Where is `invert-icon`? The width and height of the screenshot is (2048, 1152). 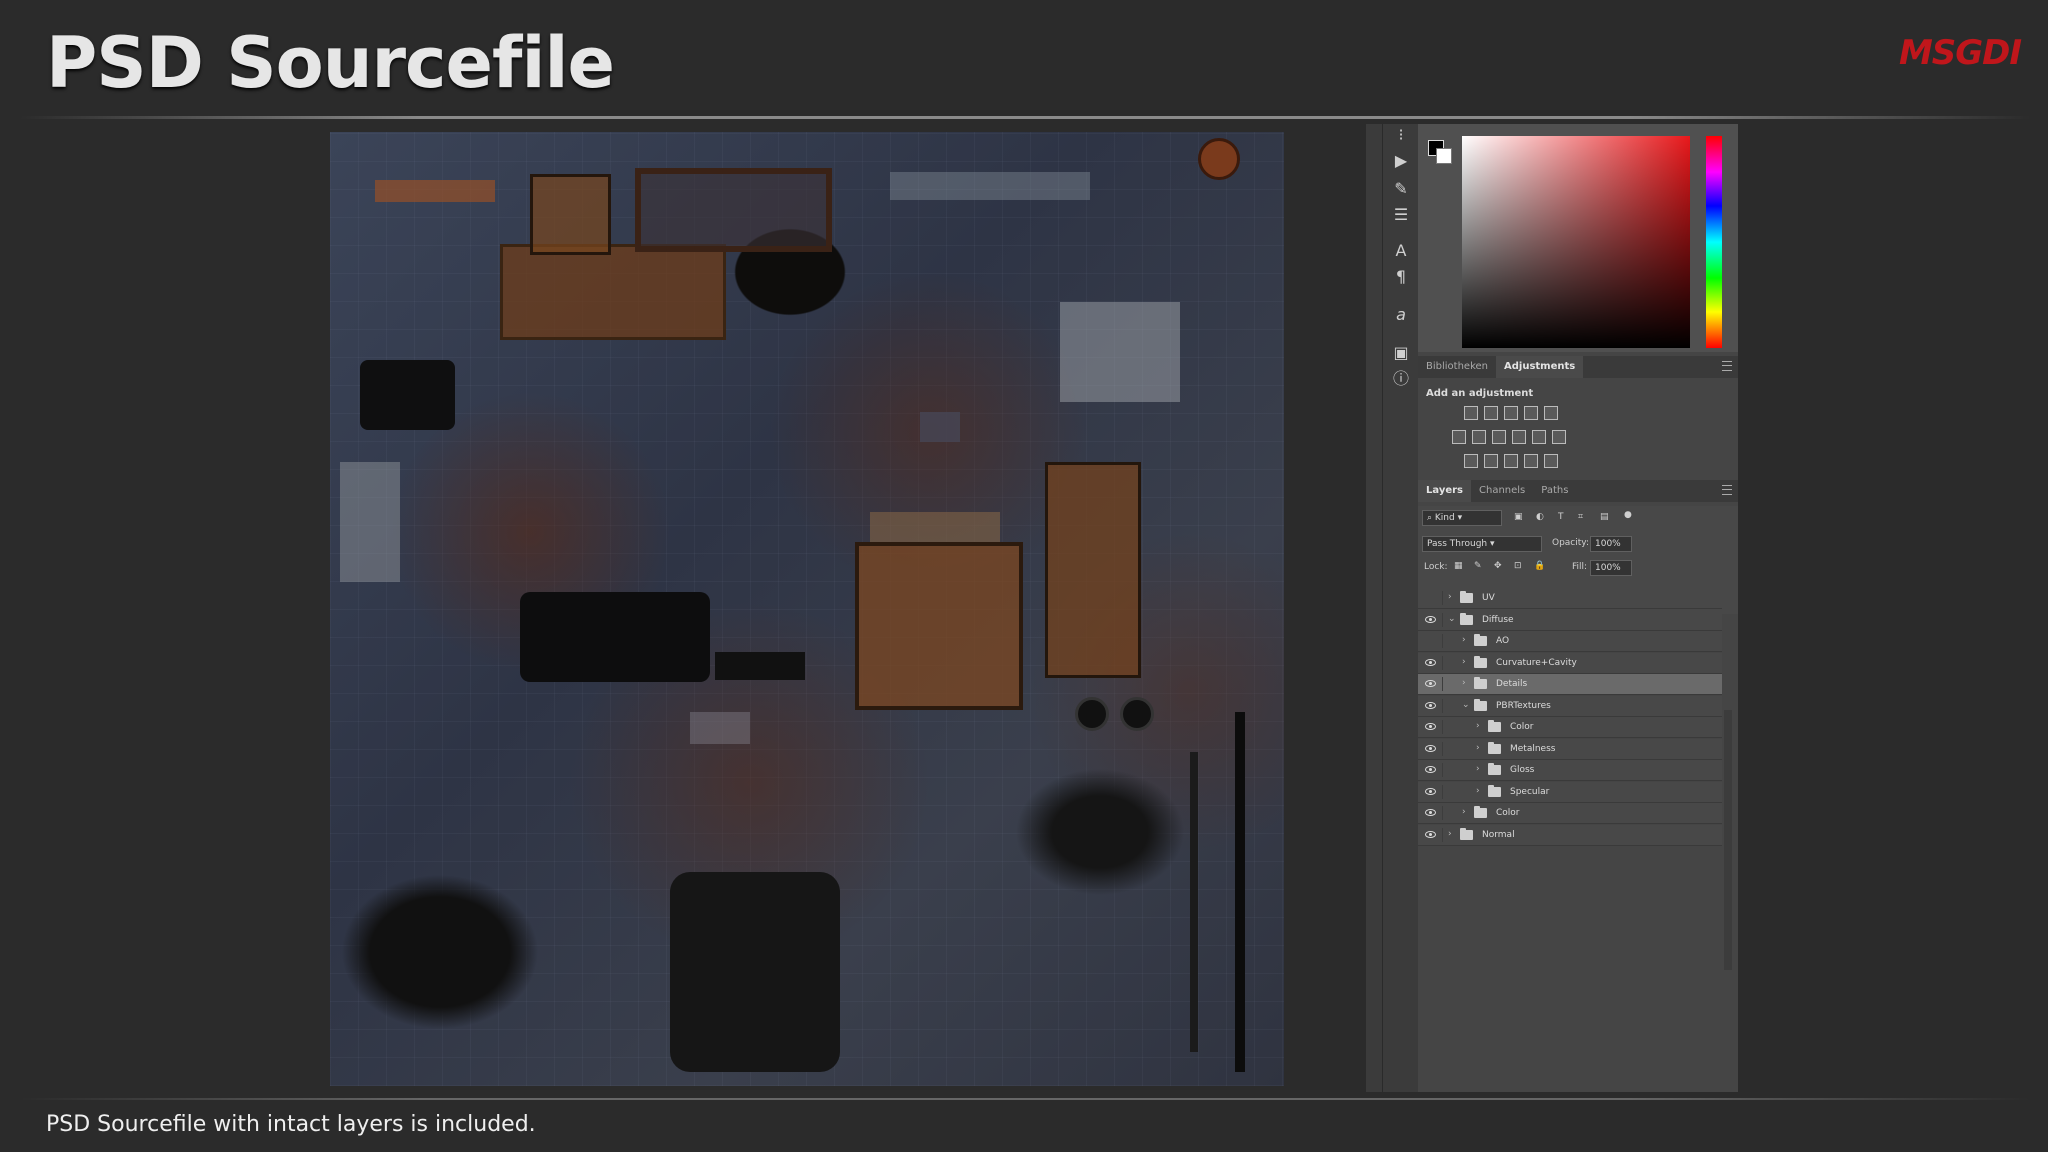
invert-icon is located at coordinates (1471, 461).